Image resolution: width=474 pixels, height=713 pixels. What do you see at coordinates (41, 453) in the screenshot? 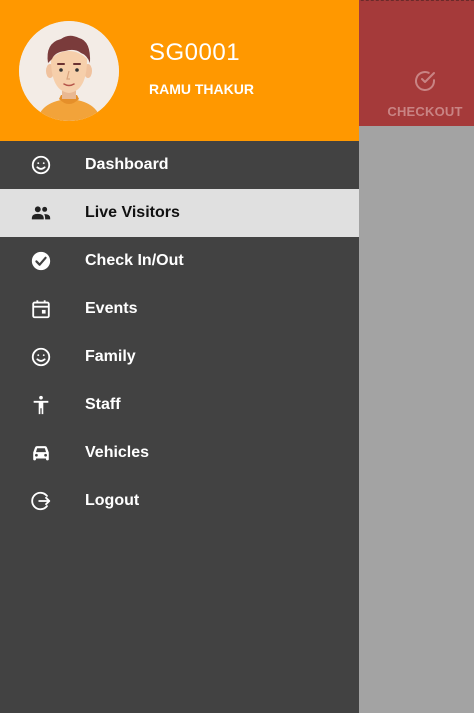
I see `car-icon` at bounding box center [41, 453].